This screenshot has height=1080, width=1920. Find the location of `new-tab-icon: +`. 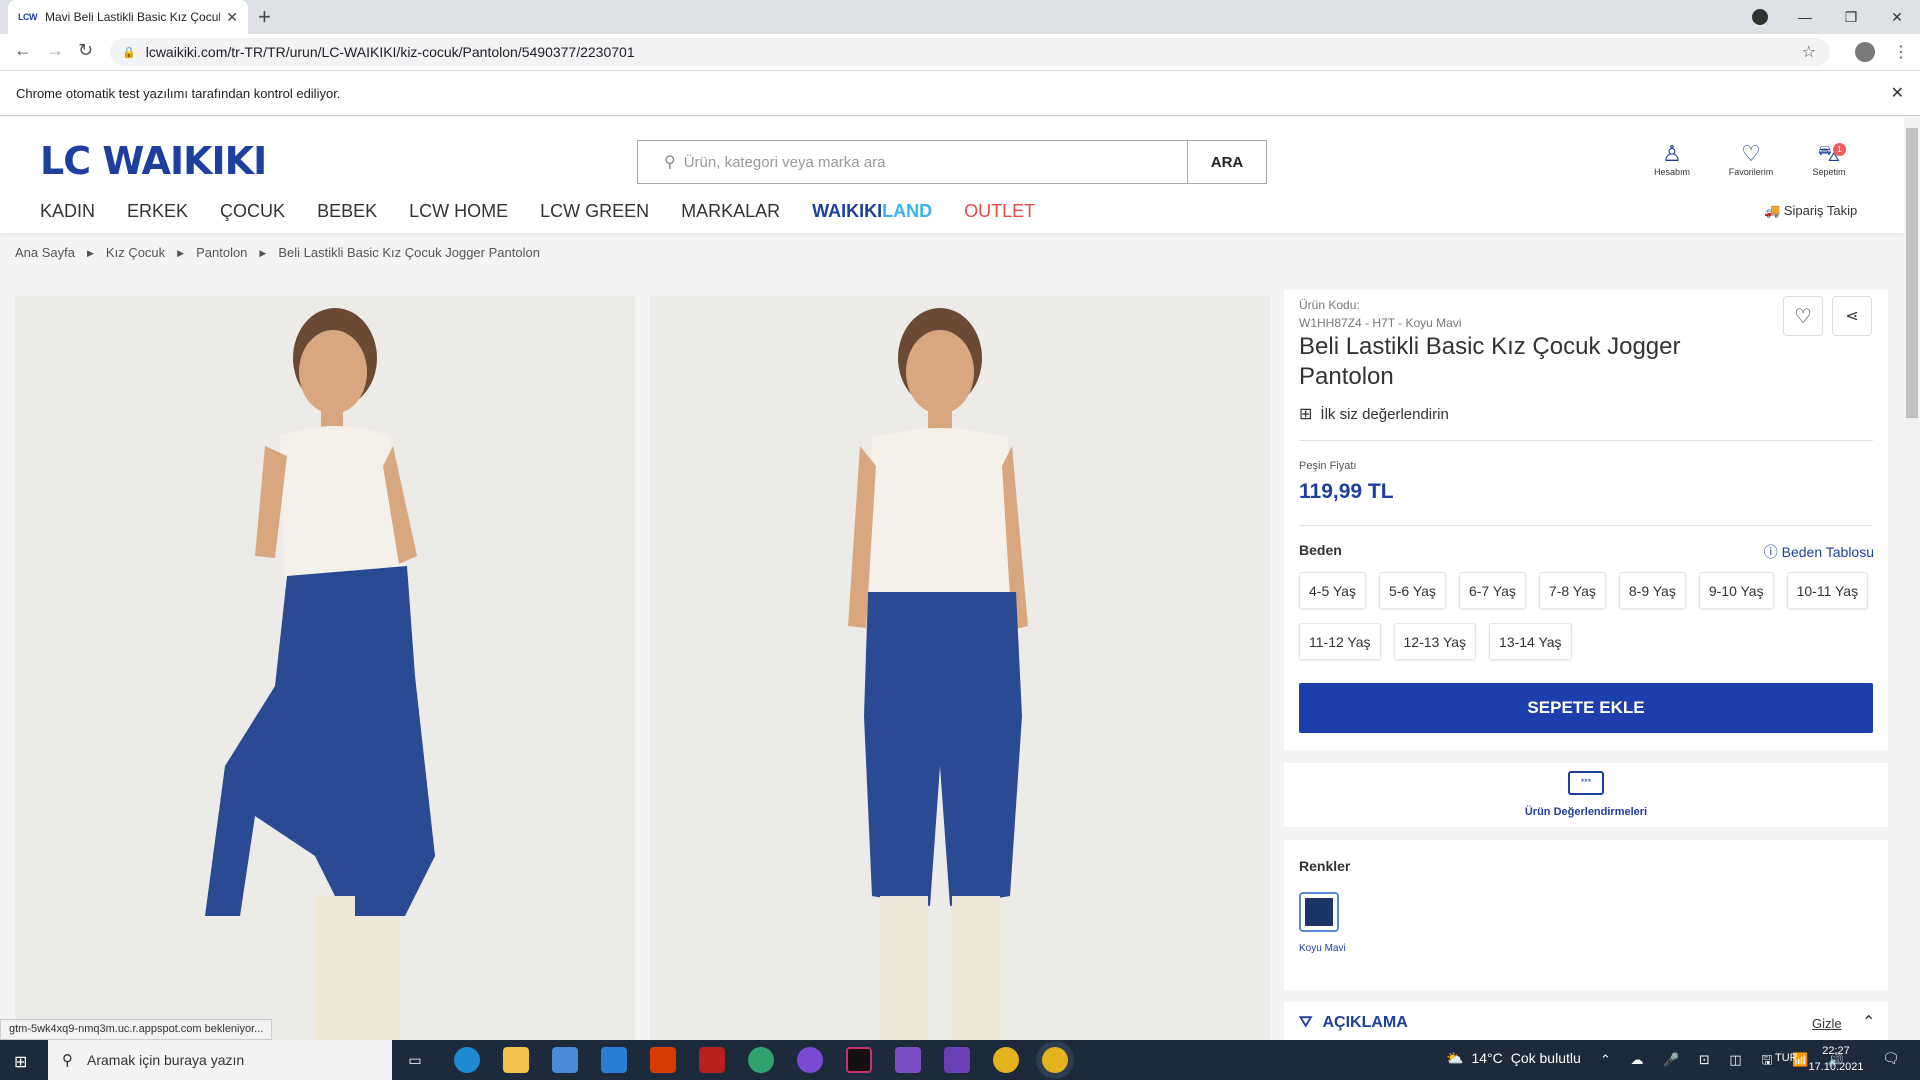

new-tab-icon: + is located at coordinates (264, 17).